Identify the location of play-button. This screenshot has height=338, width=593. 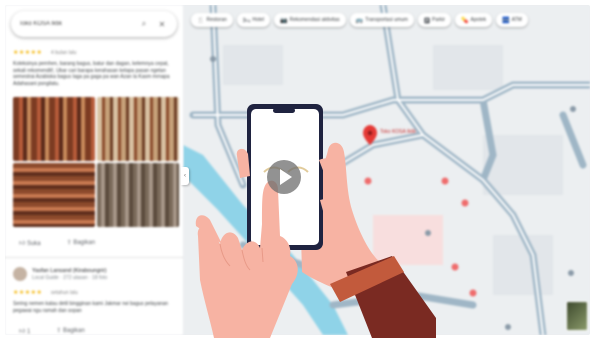
(284, 177).